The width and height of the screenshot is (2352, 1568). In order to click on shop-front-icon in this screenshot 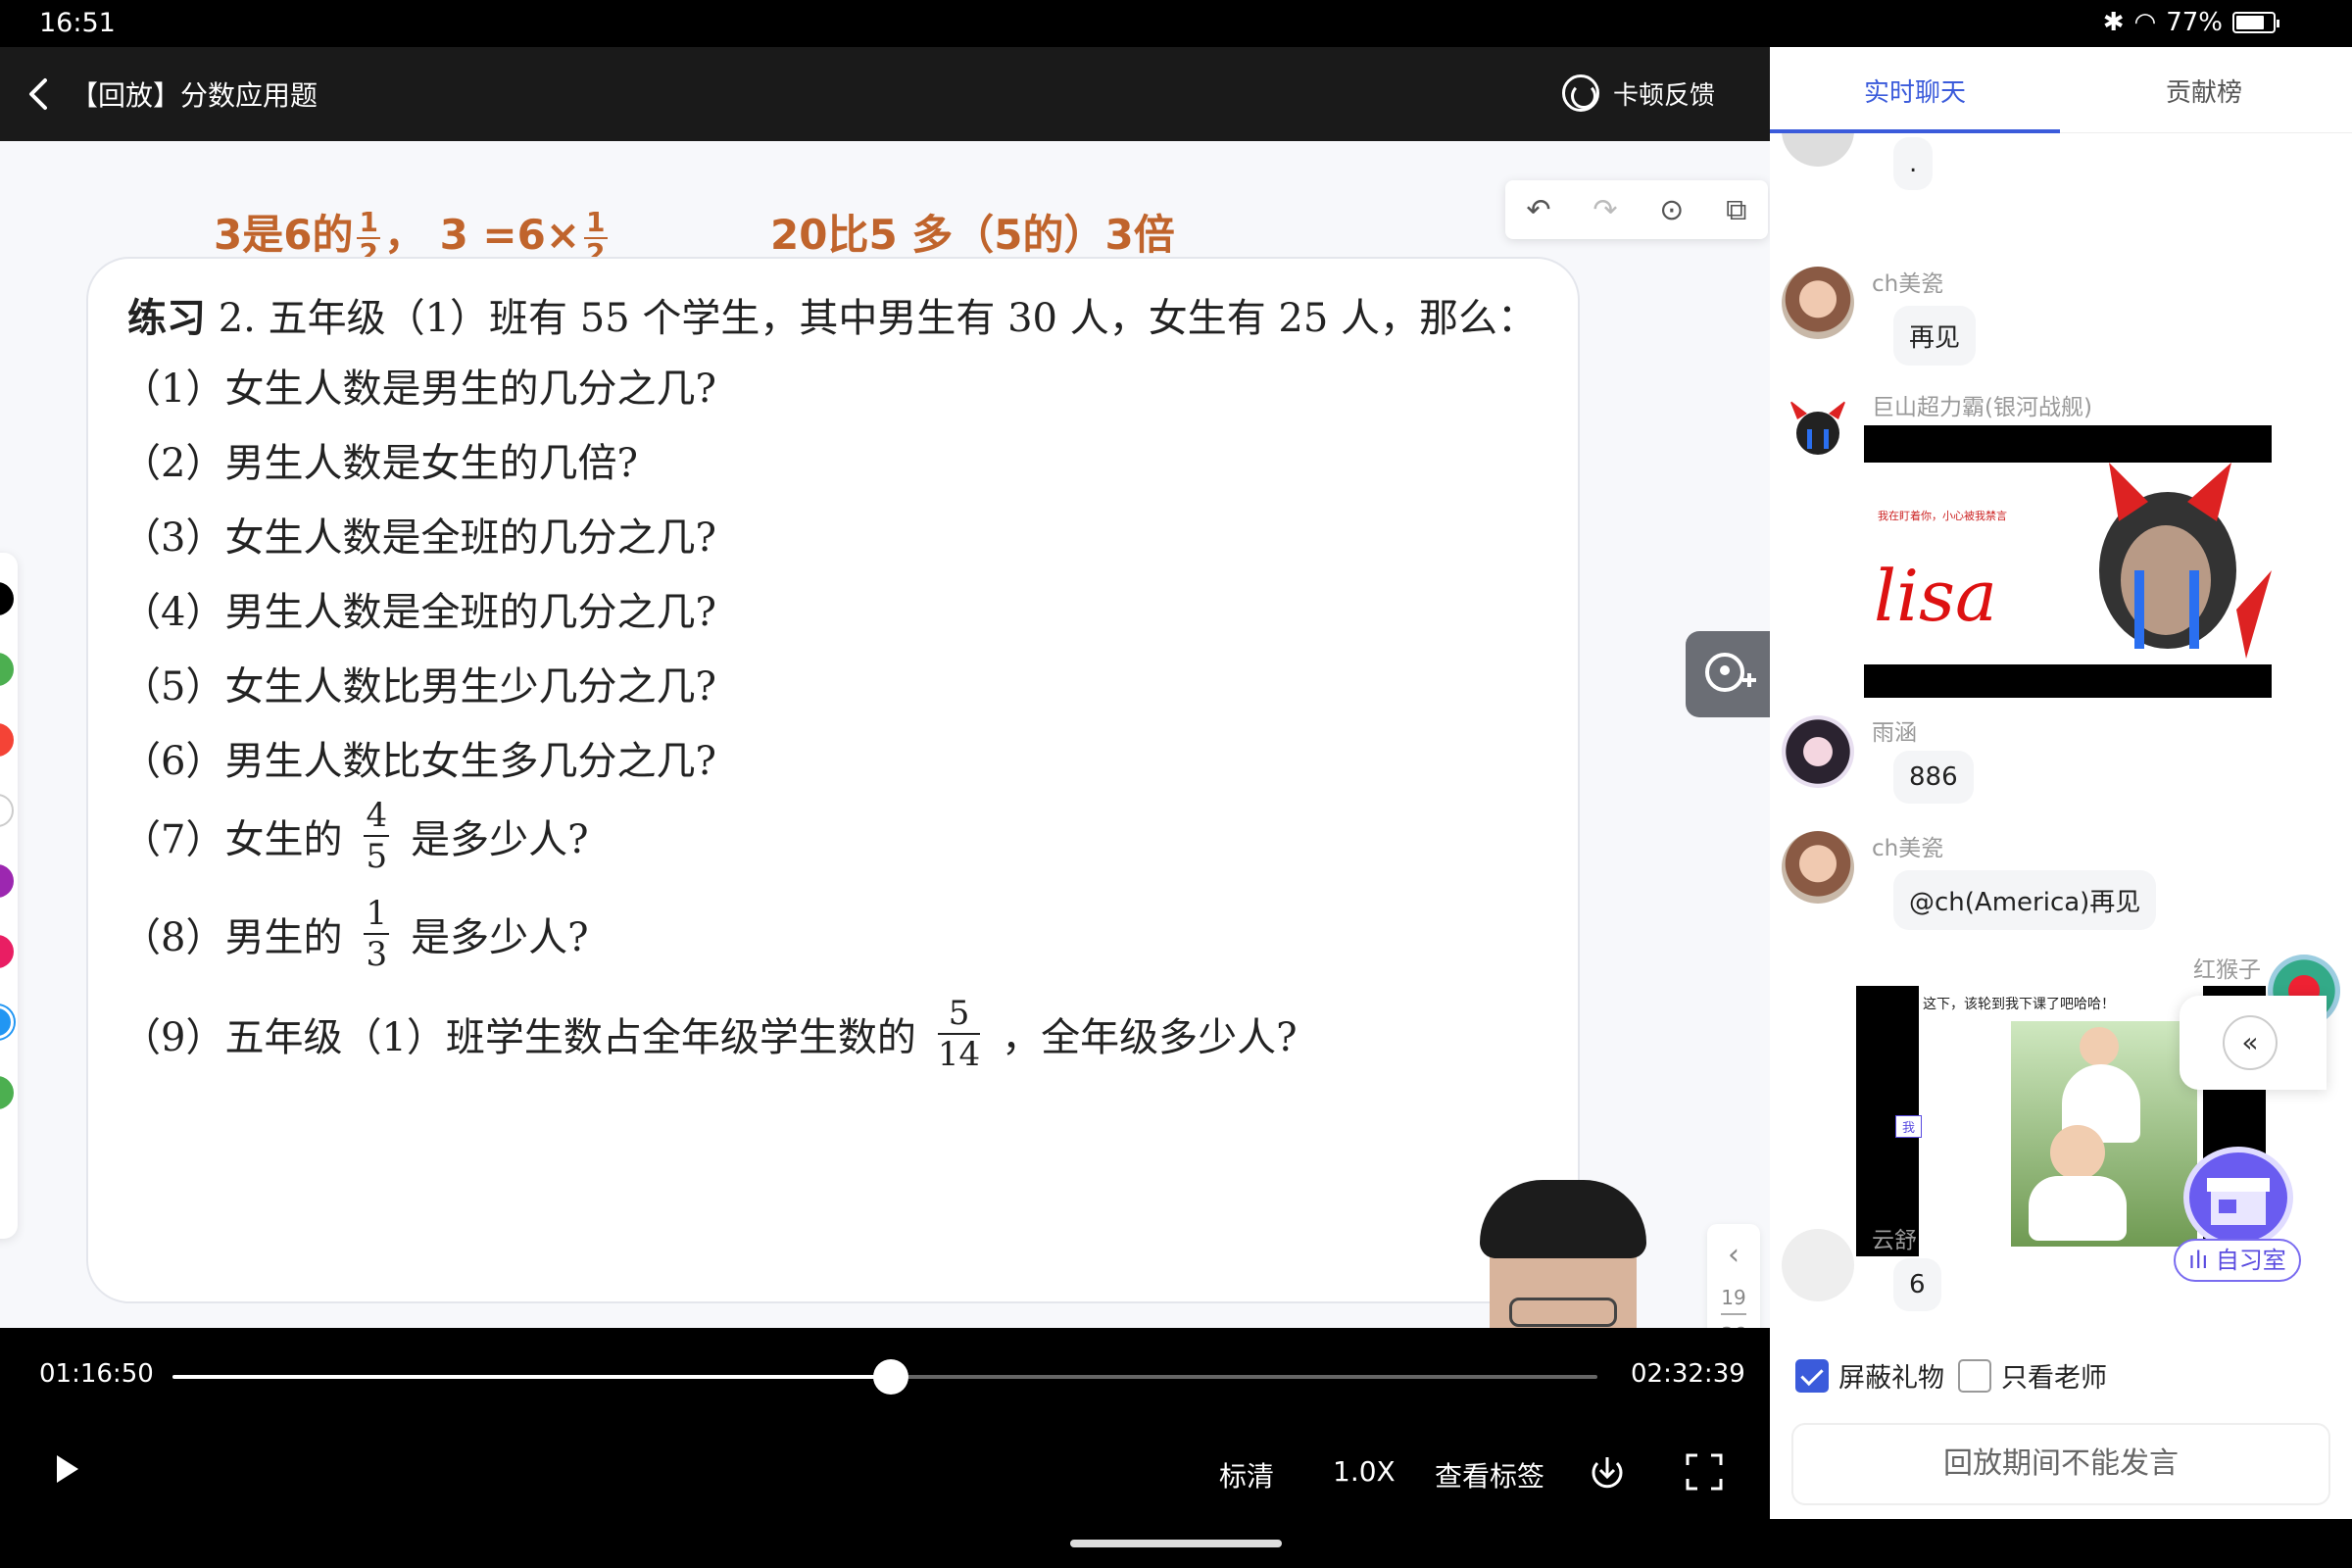, I will do `click(2238, 1201)`.